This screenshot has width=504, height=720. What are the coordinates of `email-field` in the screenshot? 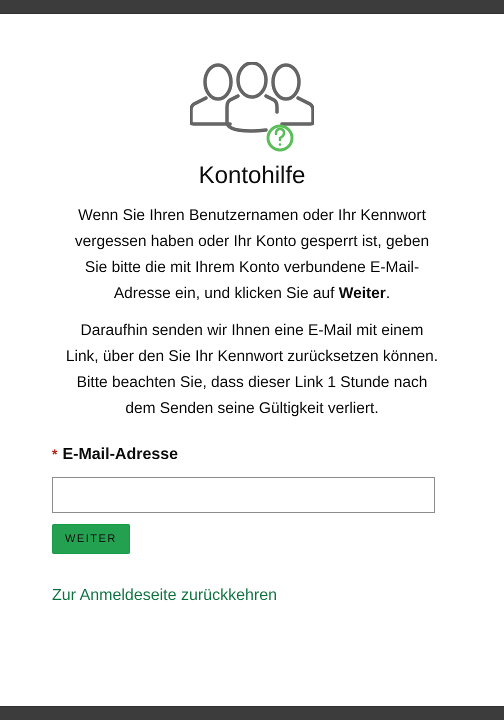 It's located at (243, 494).